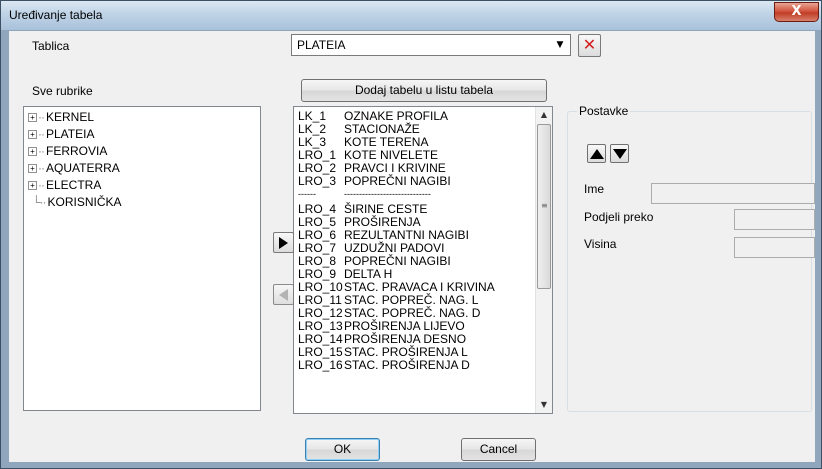 The height and width of the screenshot is (469, 822). I want to click on scroll-up-arrow-icon: ▲, so click(544, 115).